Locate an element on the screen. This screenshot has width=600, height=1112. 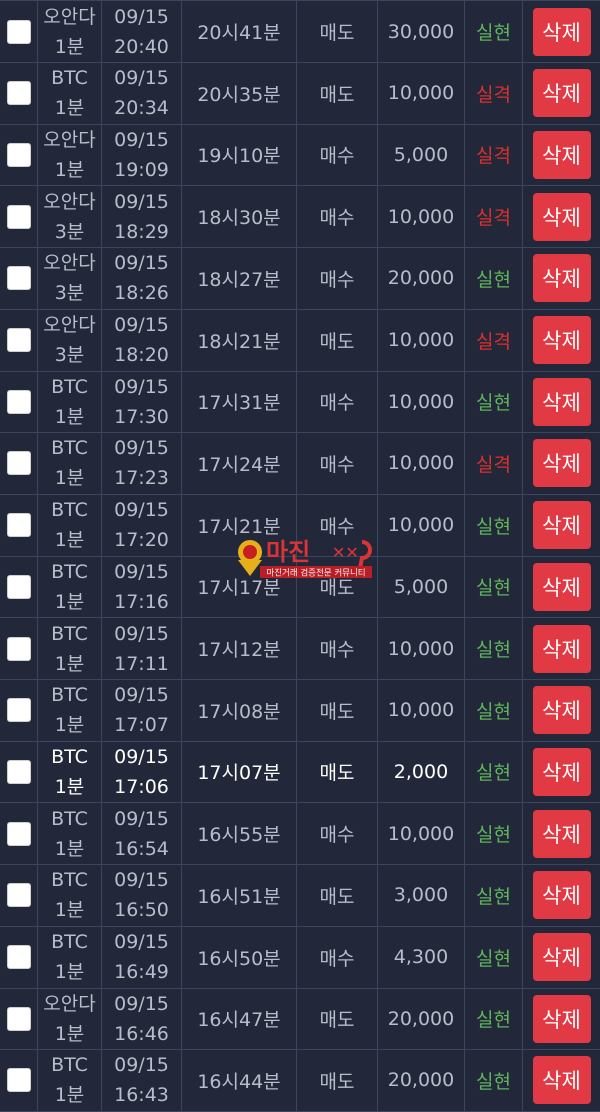
table-row: BTC 1분 09/15 17:07 17시08분 매도 10,000 실현 삭제 is located at coordinates (300, 710).